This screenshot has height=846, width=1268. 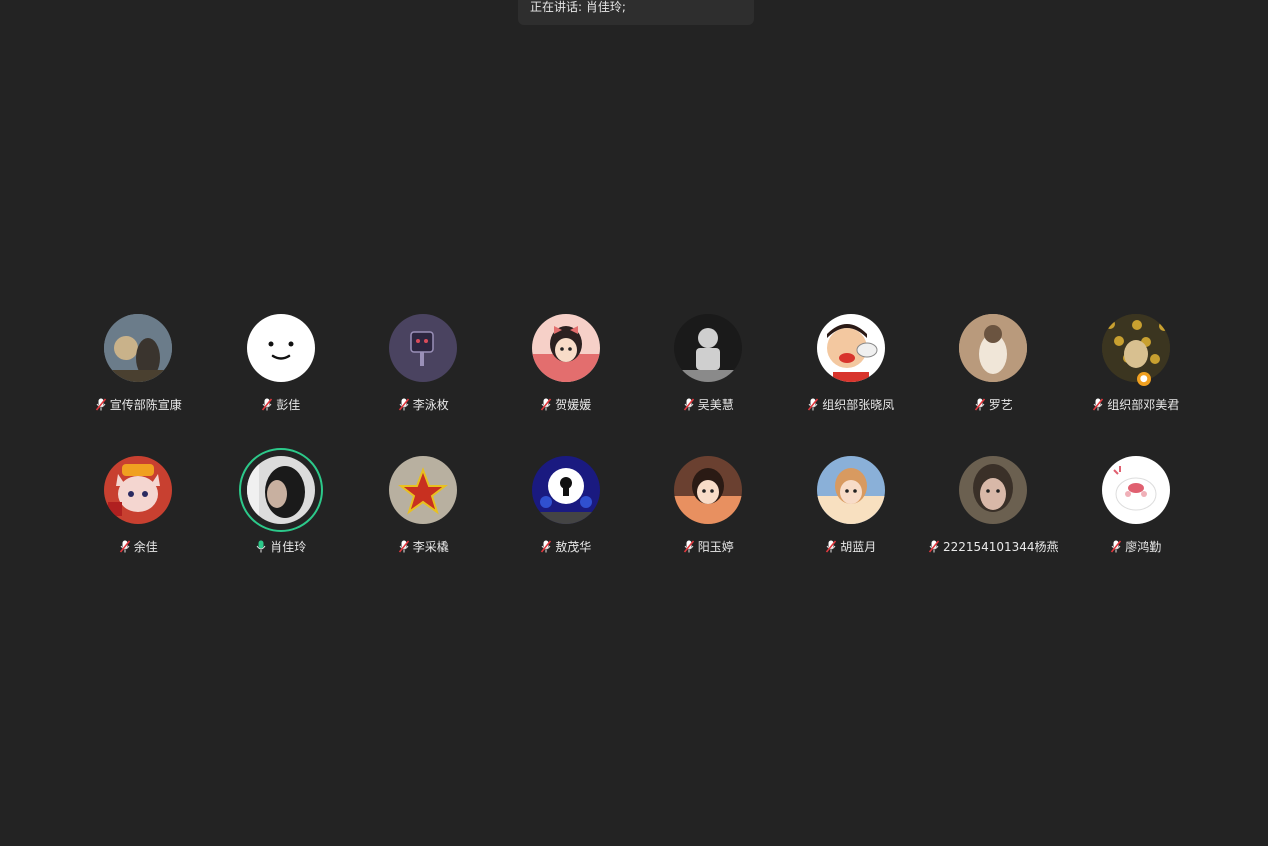 I want to click on speaking-name: 肖佳玲;, so click(x=605, y=7).